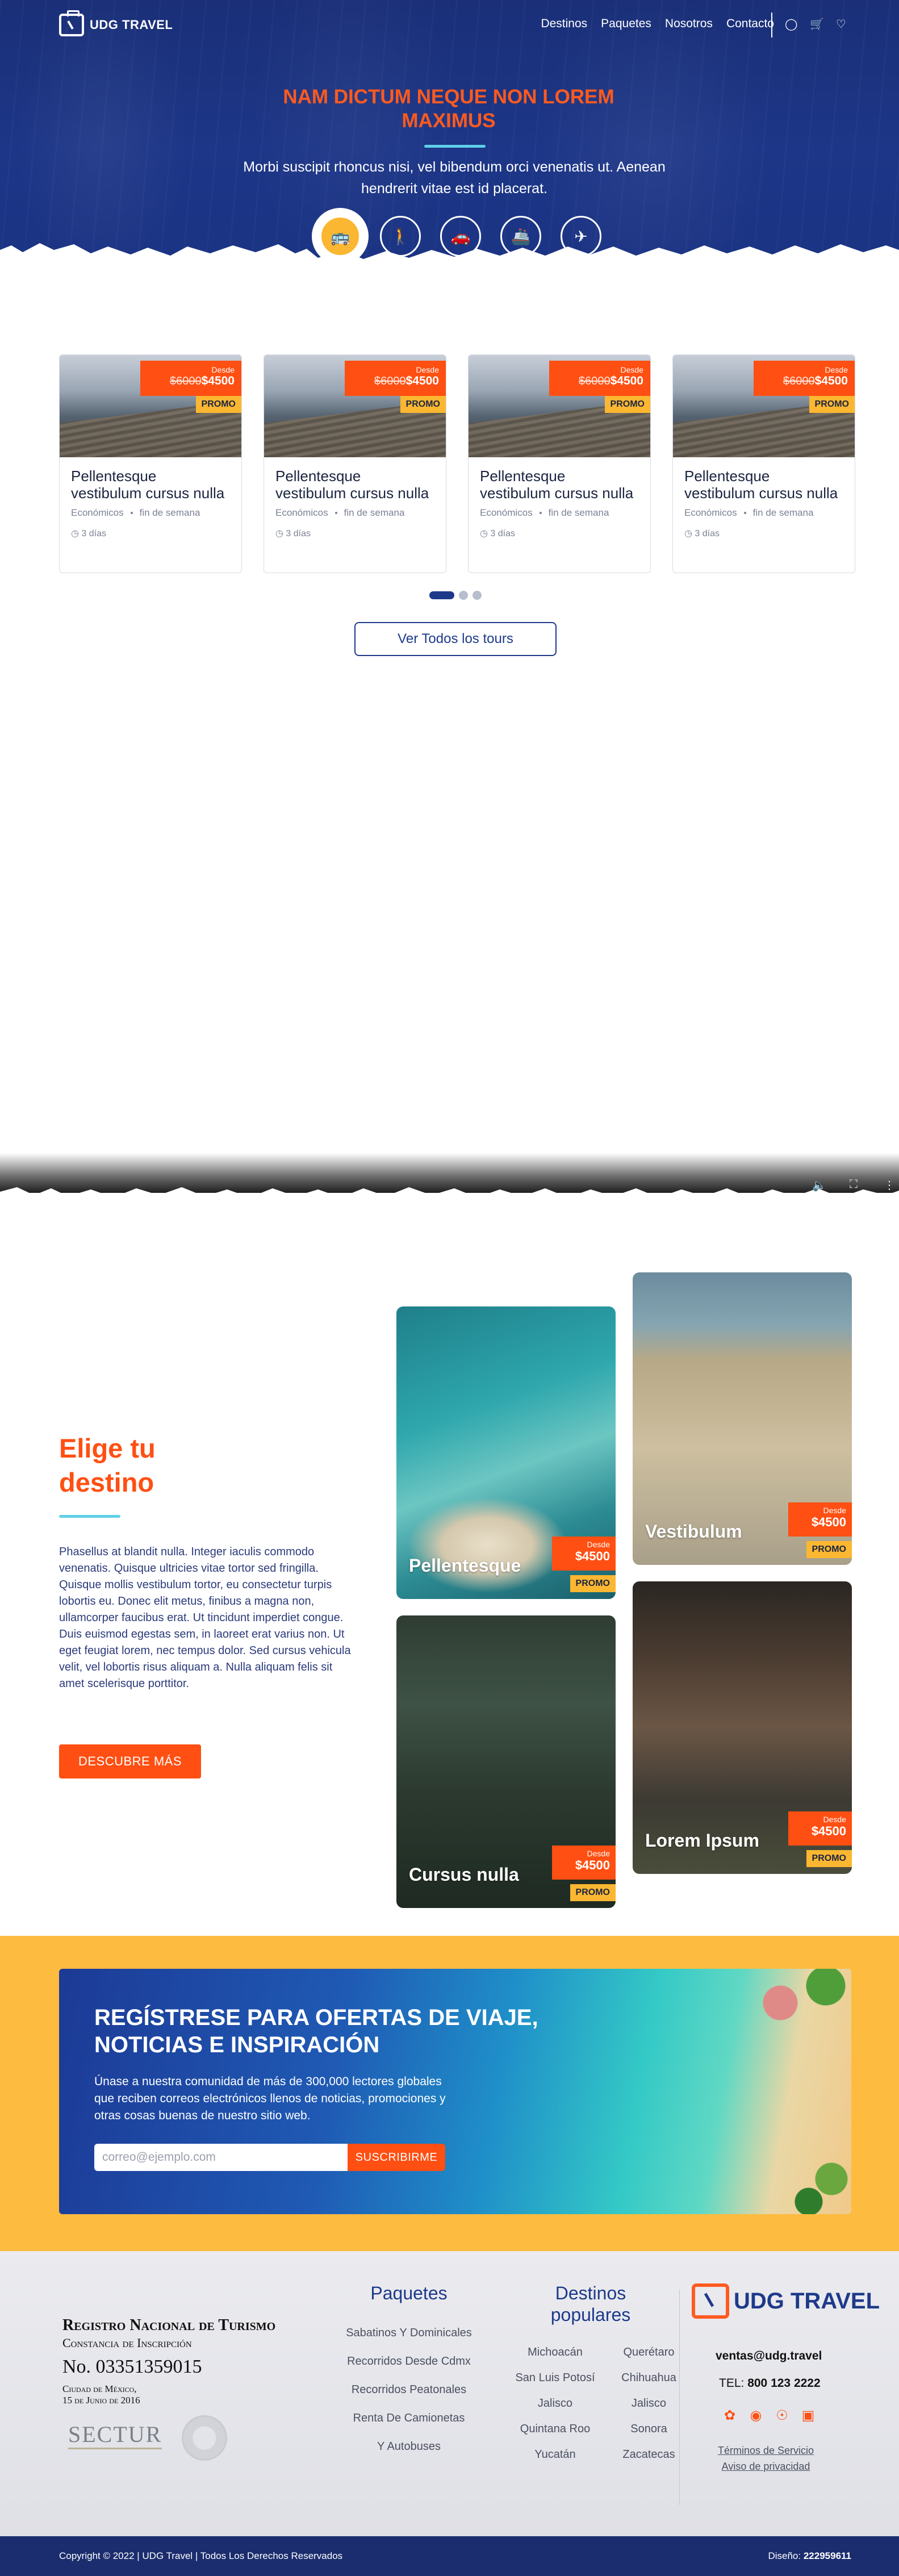 The image size is (899, 2576). I want to click on discover-more-button: DESCUBRE MÁS, so click(130, 1761).